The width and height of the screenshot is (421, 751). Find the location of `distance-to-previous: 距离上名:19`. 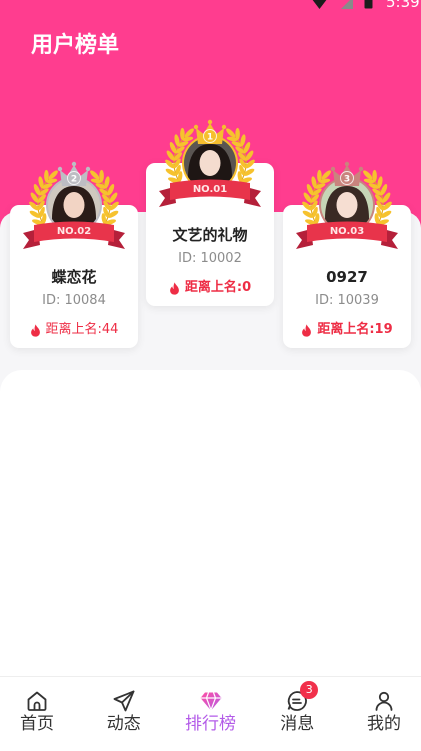

distance-to-previous: 距离上名:19 is located at coordinates (347, 330).